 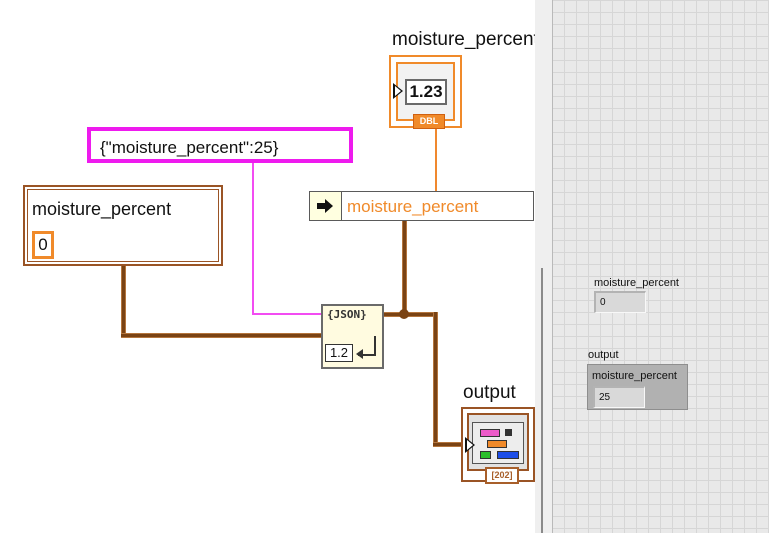 I want to click on unbundle-by-name-node: moisture_percent, so click(x=421, y=206).